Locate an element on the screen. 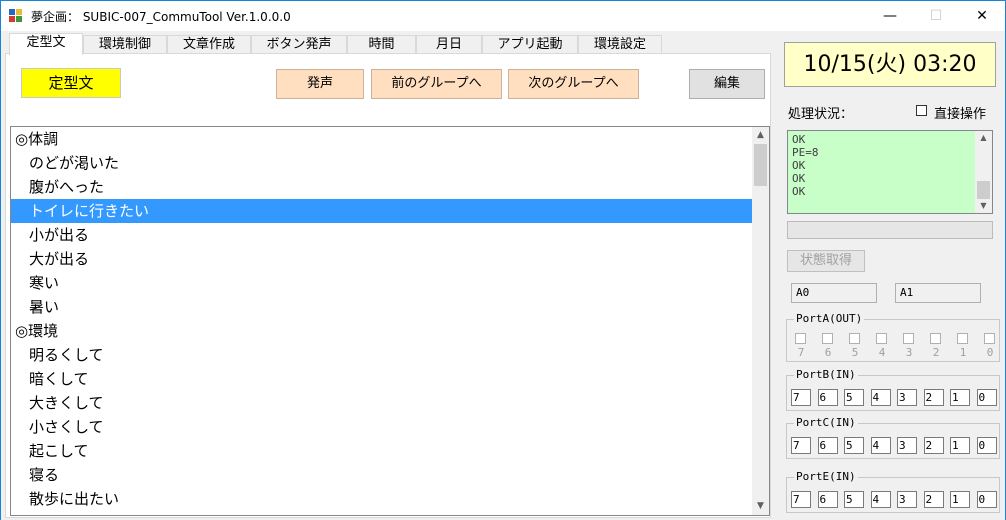 The image size is (1006, 520). maximize-button: ☐ is located at coordinates (936, 16).